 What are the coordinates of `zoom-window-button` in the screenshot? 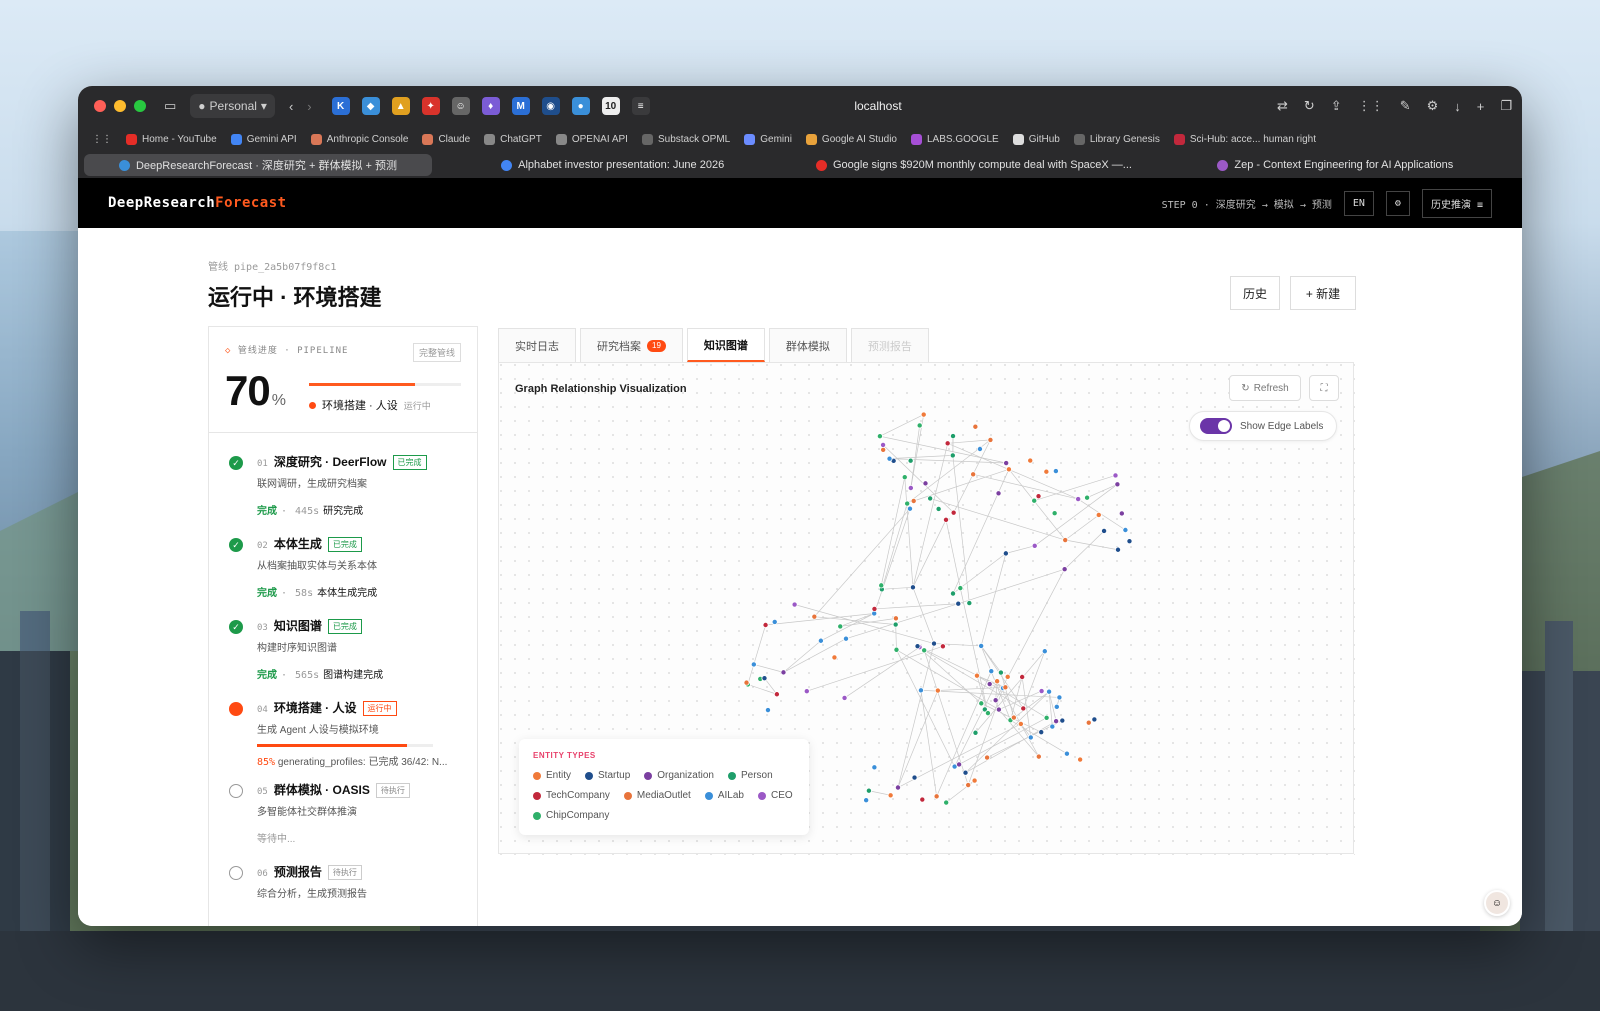 It's located at (140, 106).